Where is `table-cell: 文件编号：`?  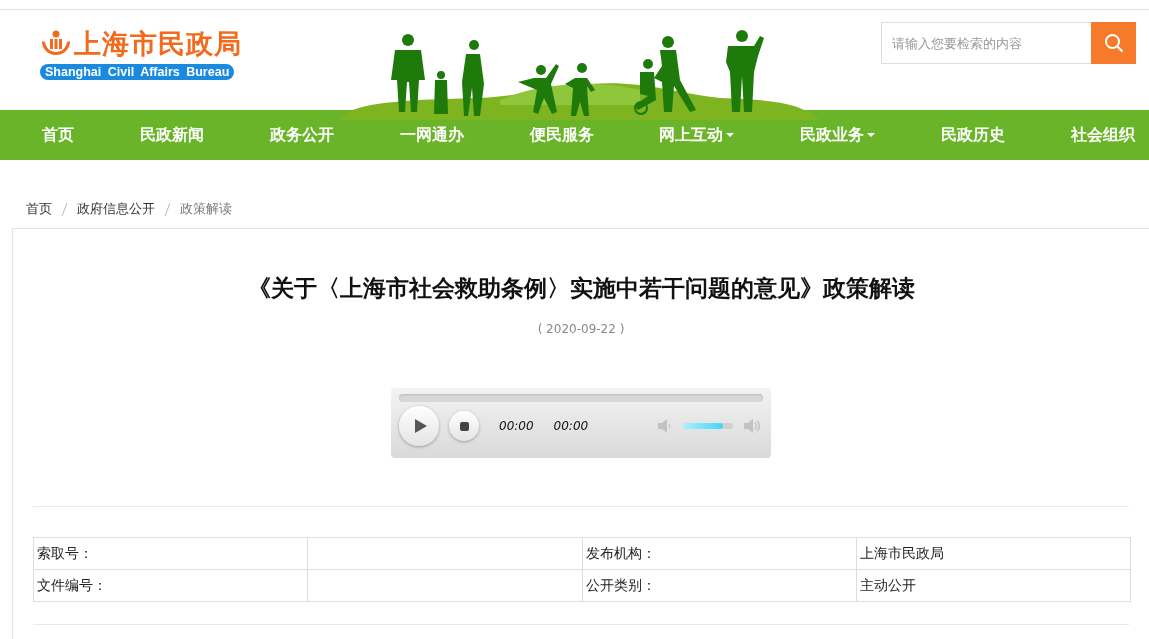
table-cell: 文件编号： is located at coordinates (170, 585).